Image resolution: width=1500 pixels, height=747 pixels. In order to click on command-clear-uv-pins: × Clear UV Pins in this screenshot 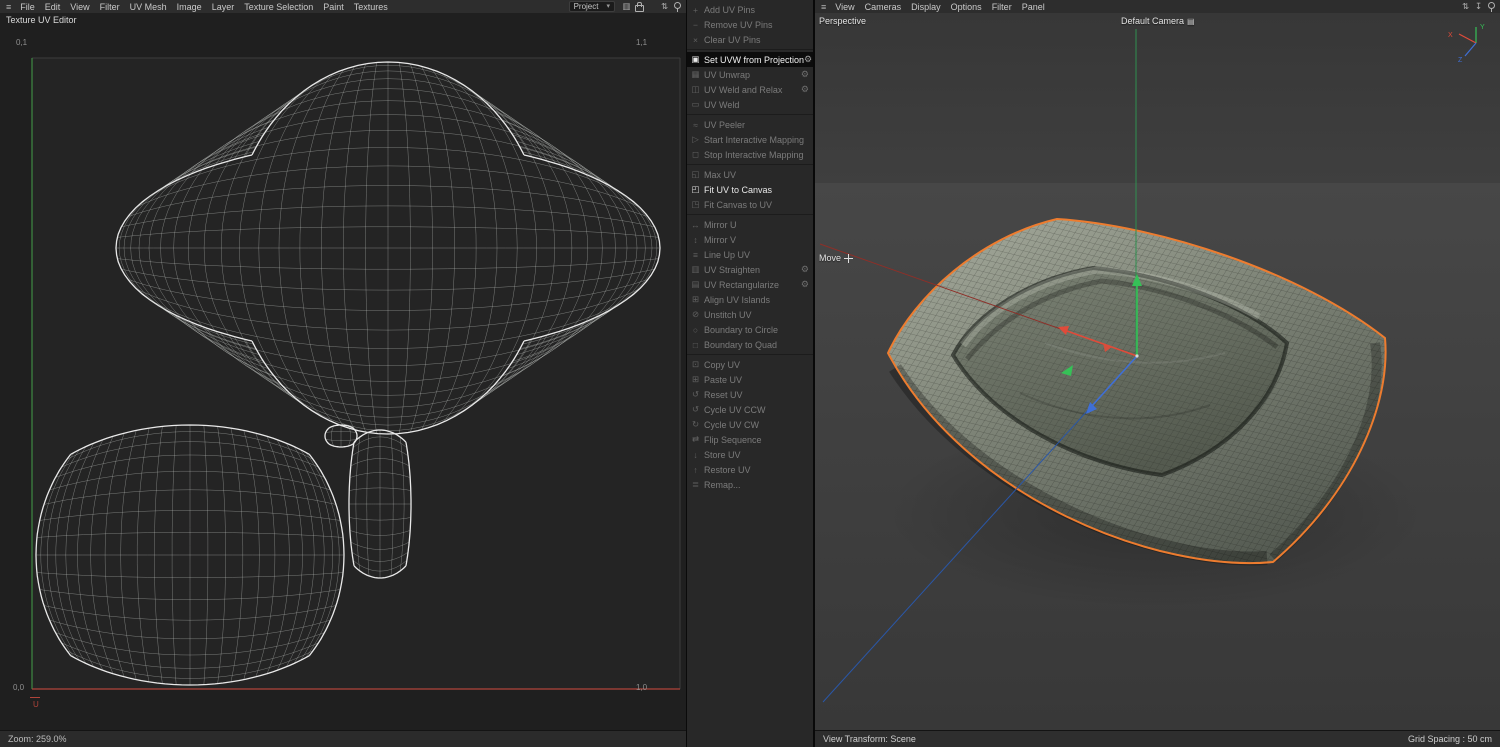, I will do `click(750, 39)`.